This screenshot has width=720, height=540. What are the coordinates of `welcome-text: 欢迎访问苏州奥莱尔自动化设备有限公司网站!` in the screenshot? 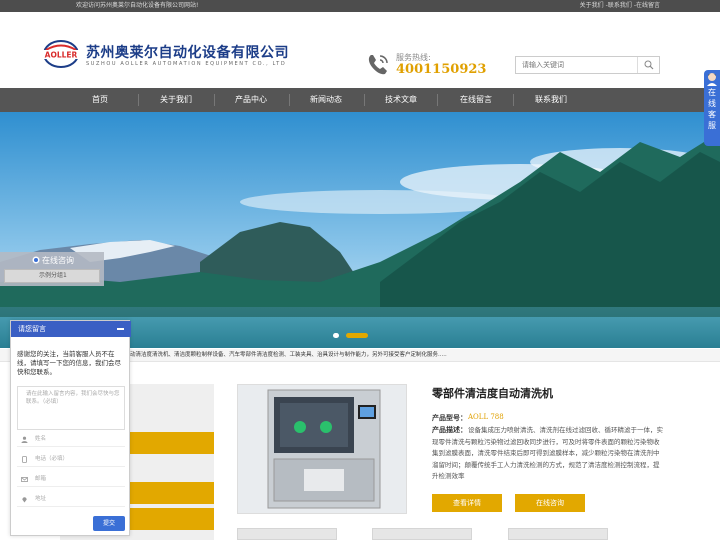 It's located at (137, 5).